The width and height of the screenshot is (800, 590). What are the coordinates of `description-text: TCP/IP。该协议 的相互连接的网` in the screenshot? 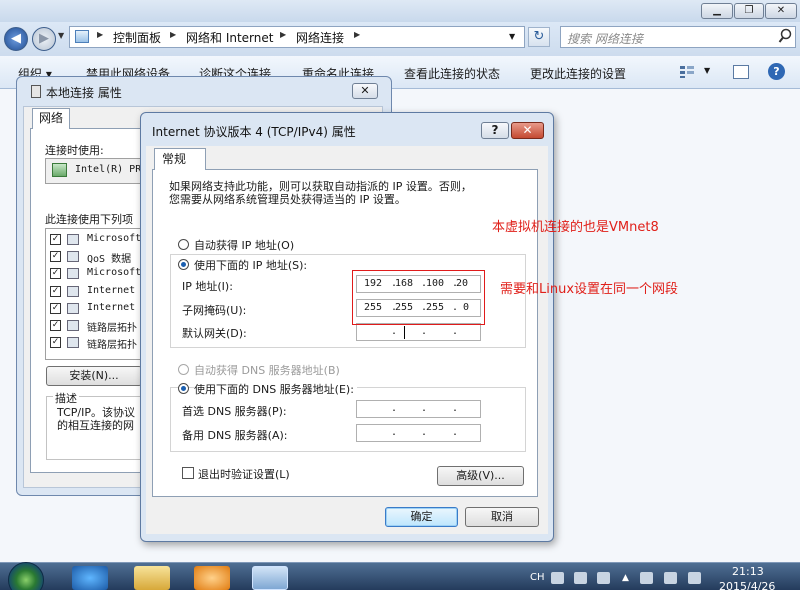 It's located at (96, 419).